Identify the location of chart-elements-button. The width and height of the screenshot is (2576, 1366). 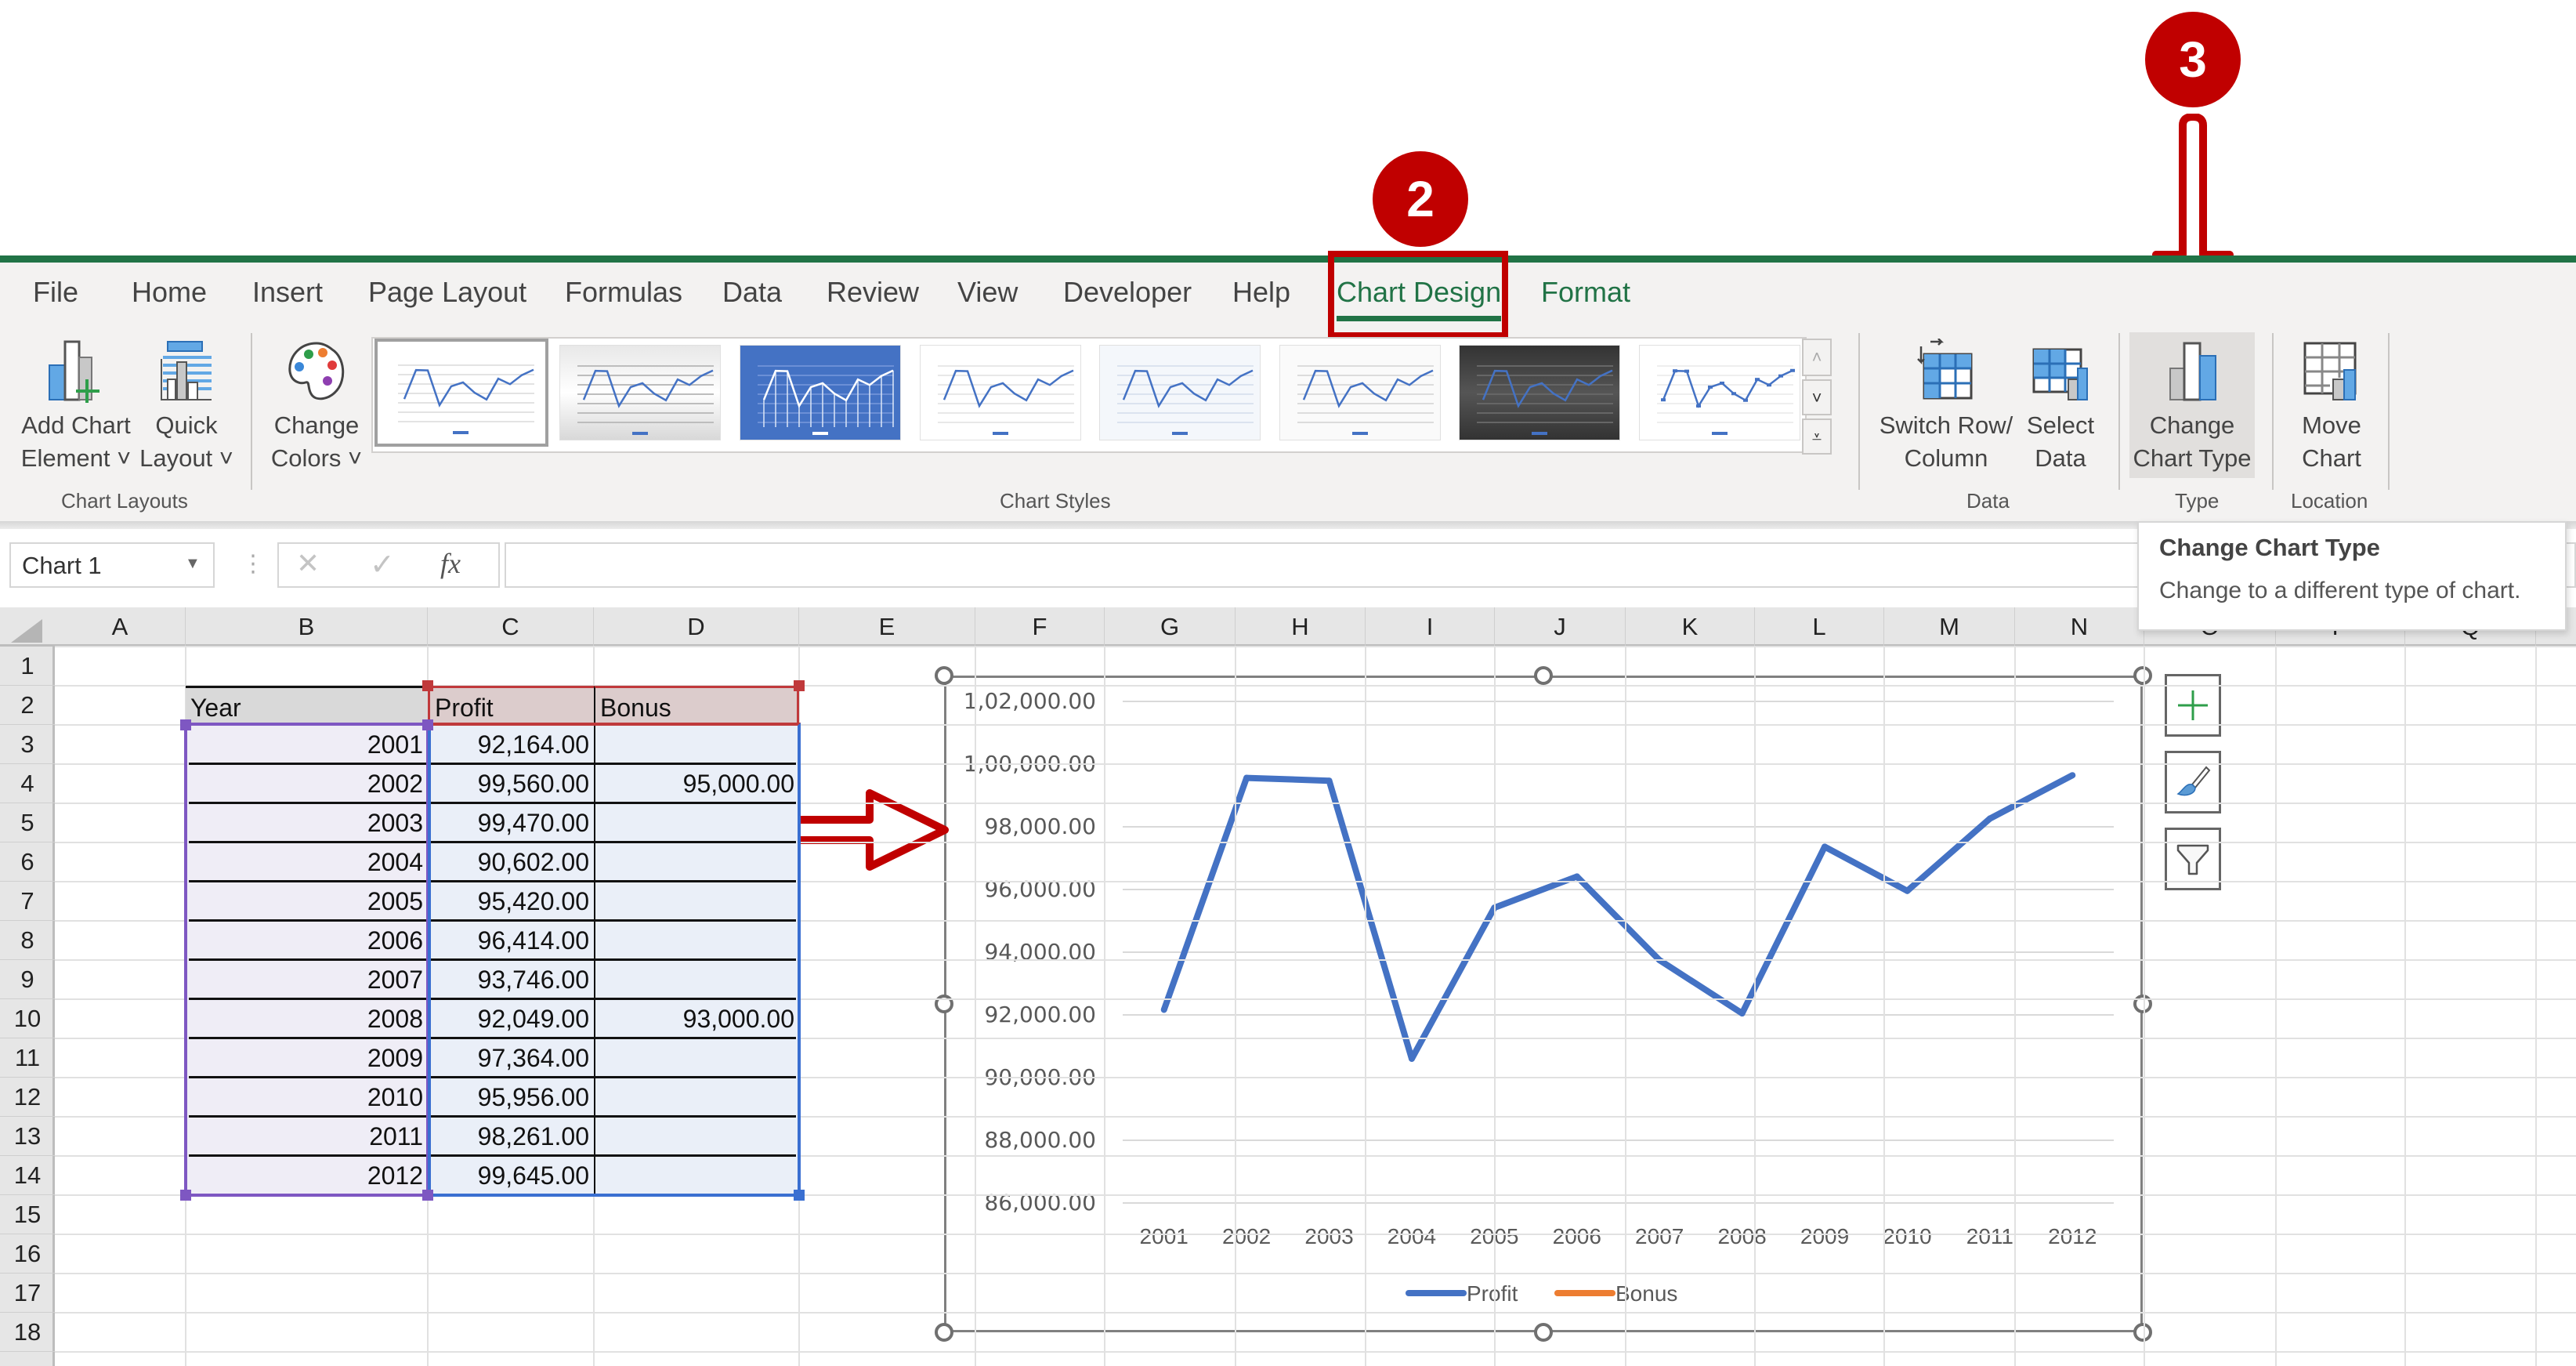
(2193, 705).